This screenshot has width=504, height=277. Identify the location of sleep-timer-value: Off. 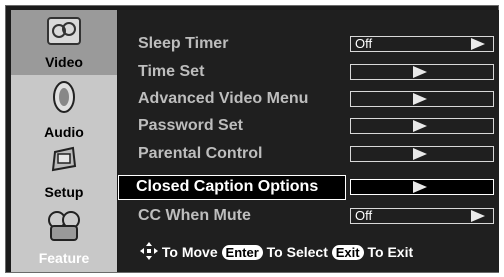
(422, 44).